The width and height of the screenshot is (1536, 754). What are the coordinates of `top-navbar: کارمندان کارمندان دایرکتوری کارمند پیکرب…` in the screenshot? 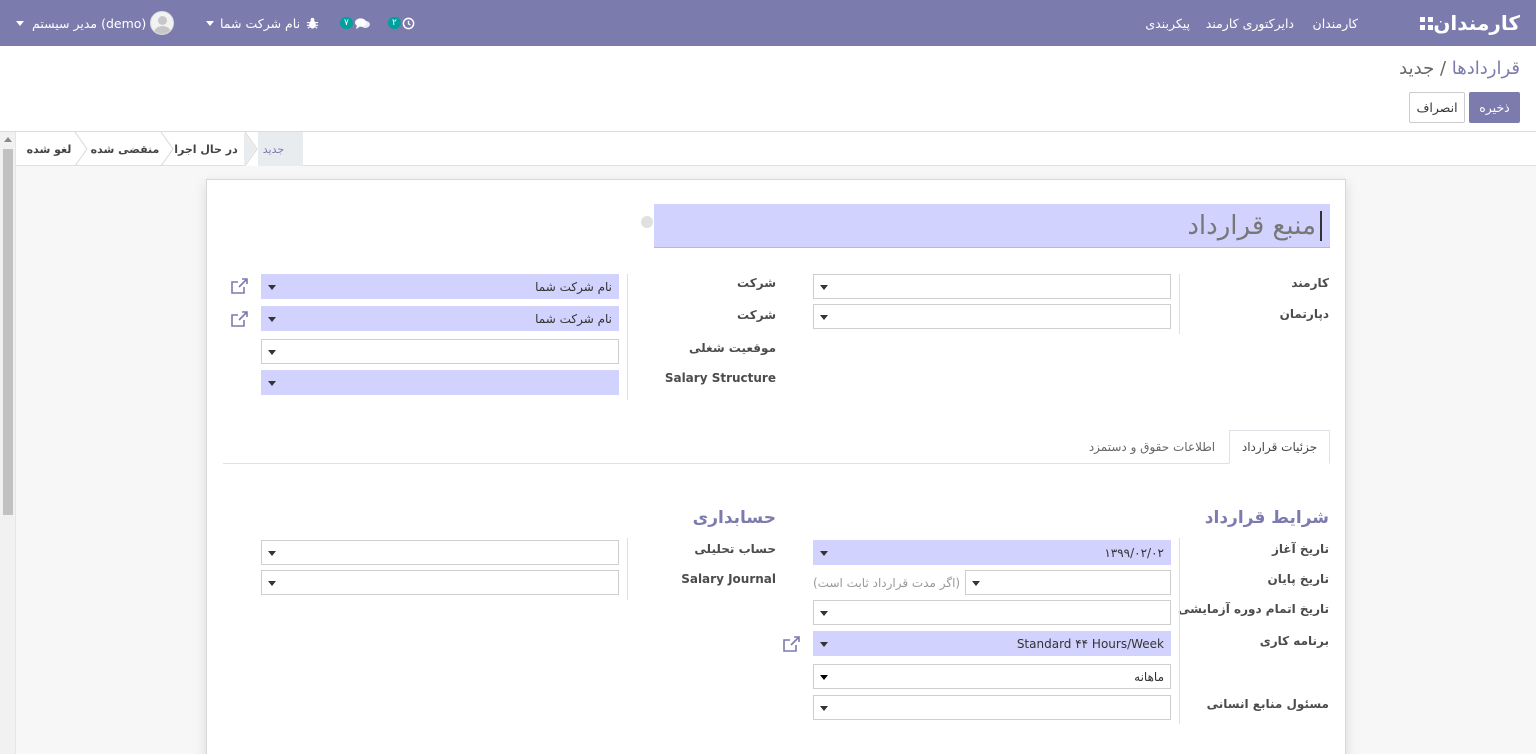 It's located at (768, 23).